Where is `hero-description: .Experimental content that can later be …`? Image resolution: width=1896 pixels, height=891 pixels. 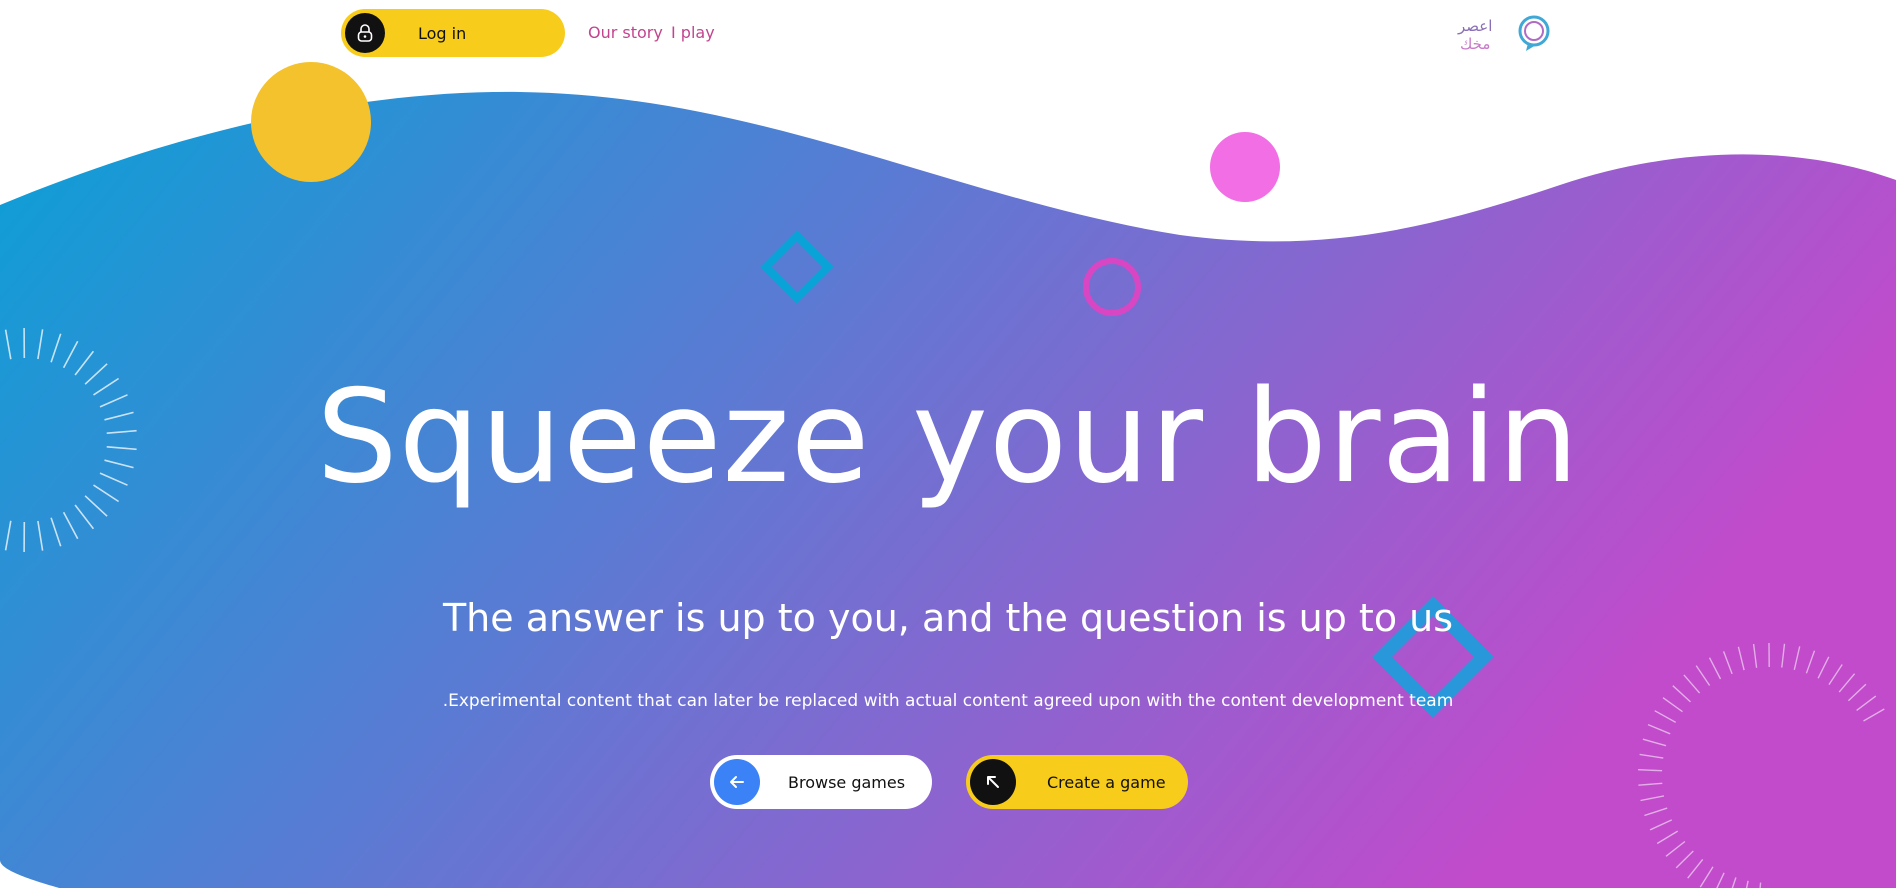
hero-description: .Experimental content that can later be … is located at coordinates (948, 701).